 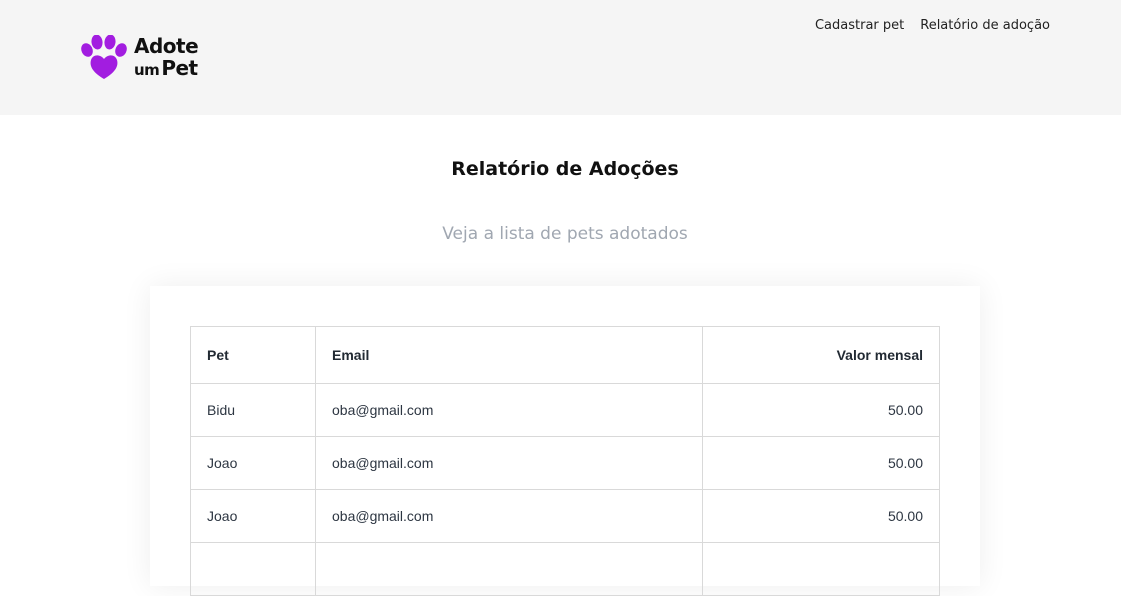 What do you see at coordinates (509, 355) in the screenshot?
I see `column-header-email: Email` at bounding box center [509, 355].